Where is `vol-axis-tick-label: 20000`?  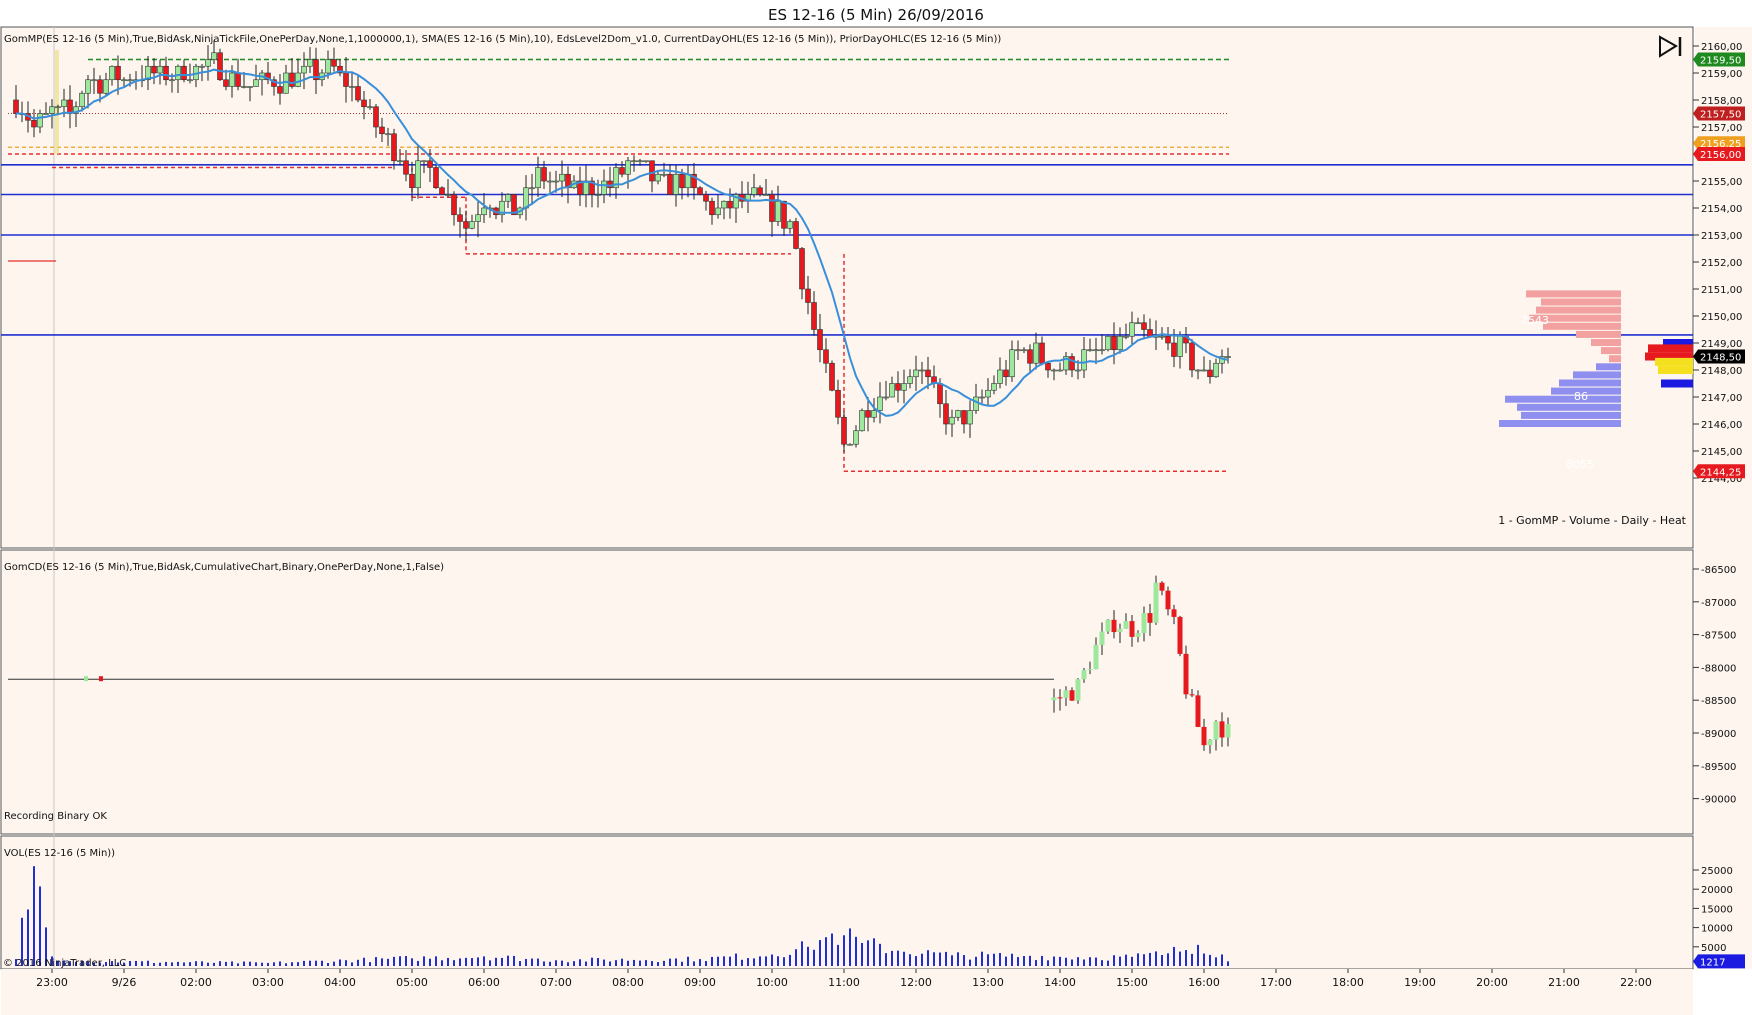 vol-axis-tick-label: 20000 is located at coordinates (1717, 890).